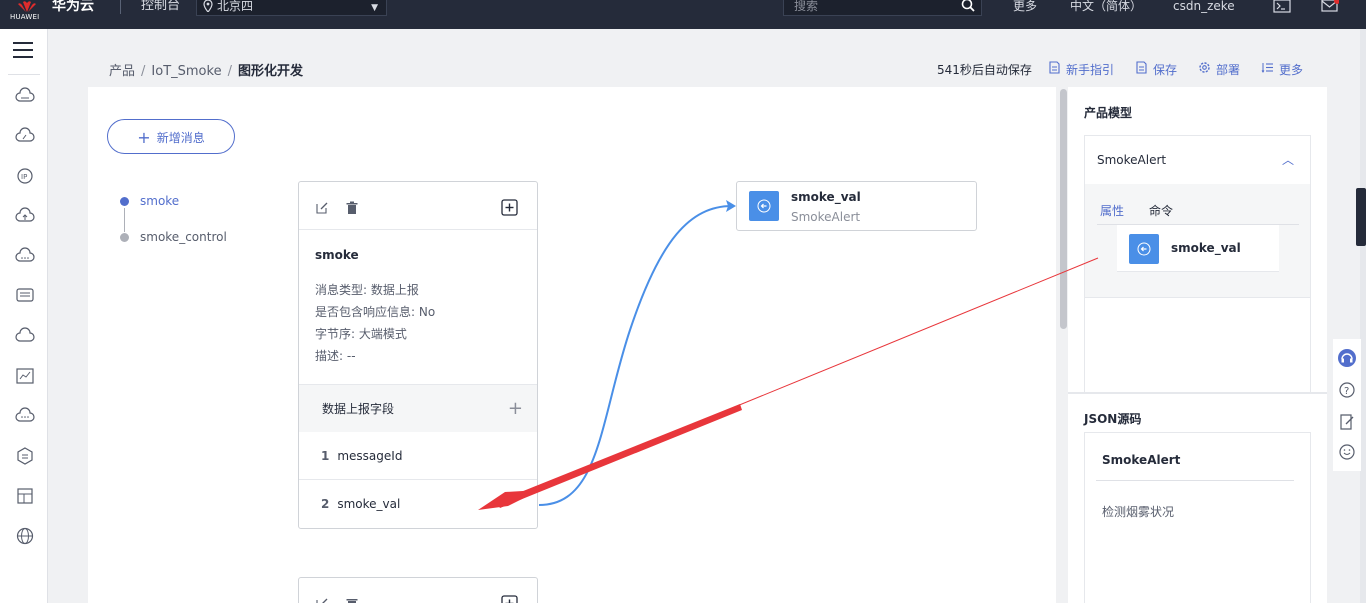 This screenshot has width=1366, height=603. I want to click on scrollbar-thumb, so click(1063, 209).